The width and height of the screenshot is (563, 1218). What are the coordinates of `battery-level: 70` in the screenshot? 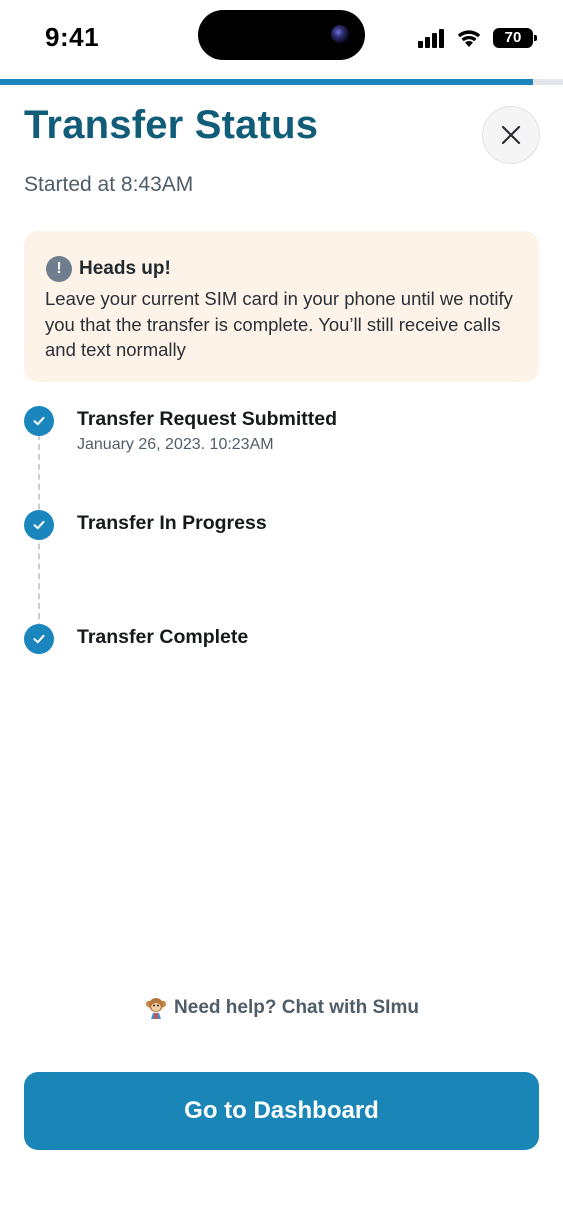 It's located at (513, 38).